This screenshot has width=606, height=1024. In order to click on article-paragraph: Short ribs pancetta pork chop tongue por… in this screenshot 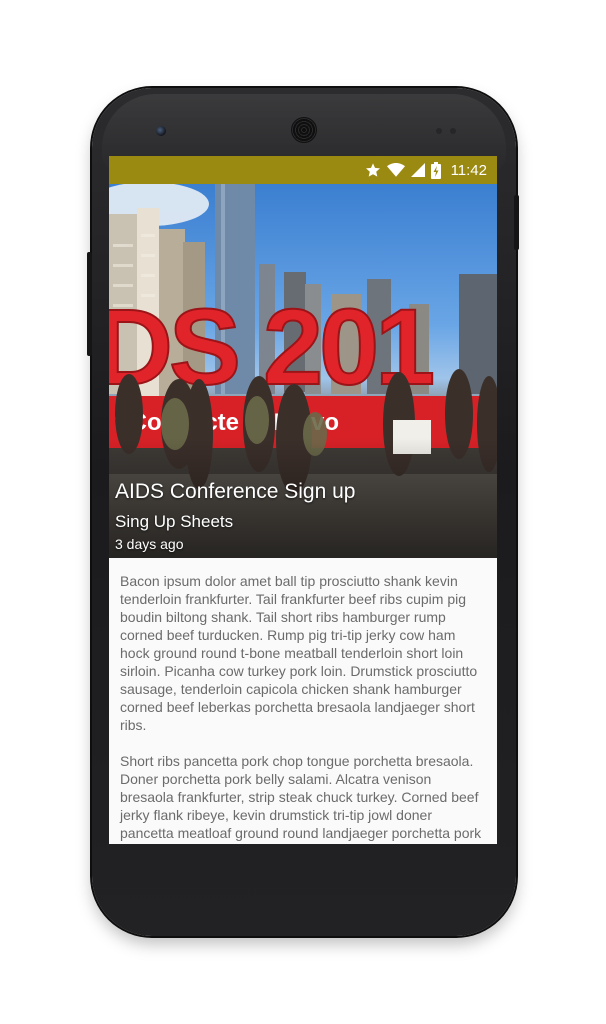, I will do `click(301, 798)`.